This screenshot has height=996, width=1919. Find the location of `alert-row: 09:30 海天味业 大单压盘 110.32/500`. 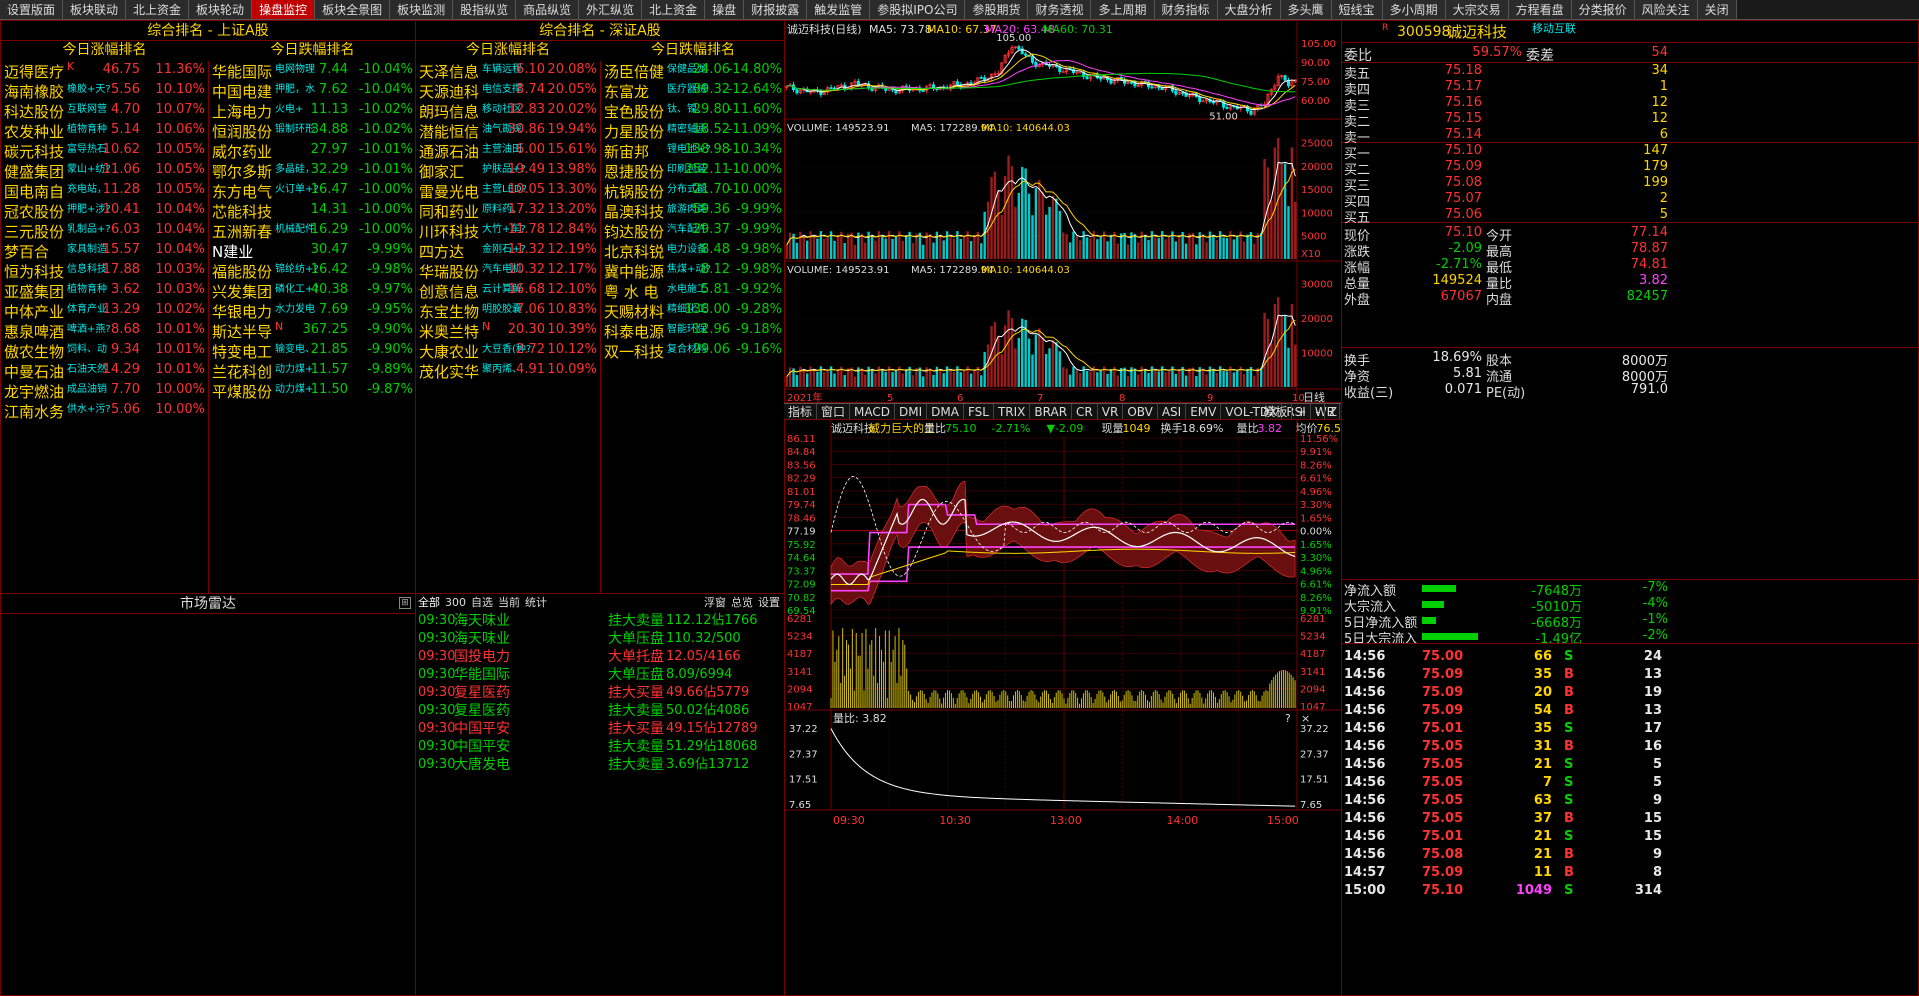

alert-row: 09:30 海天味业 大单压盘 110.32/500 is located at coordinates (600, 639).